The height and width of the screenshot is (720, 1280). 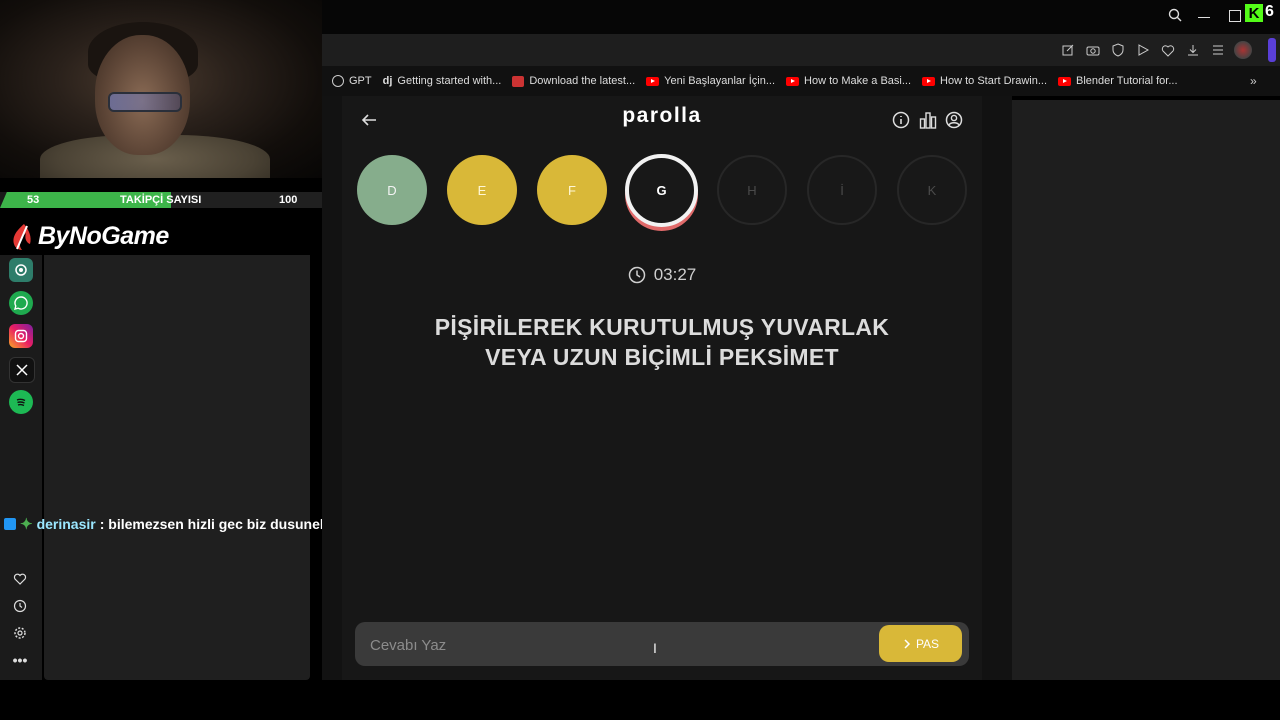 I want to click on page-margin-left, so click(x=332, y=388).